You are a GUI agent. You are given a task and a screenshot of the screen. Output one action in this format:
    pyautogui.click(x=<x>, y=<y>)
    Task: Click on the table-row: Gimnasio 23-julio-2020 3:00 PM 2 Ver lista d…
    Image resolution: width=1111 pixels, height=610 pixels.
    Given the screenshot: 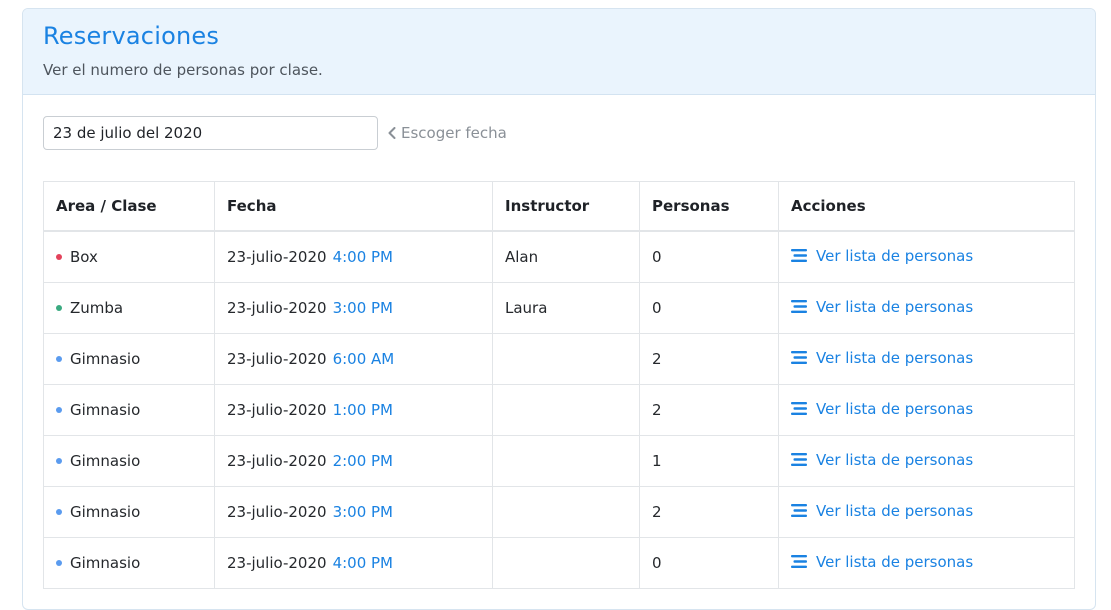 What is the action you would take?
    pyautogui.click(x=559, y=512)
    